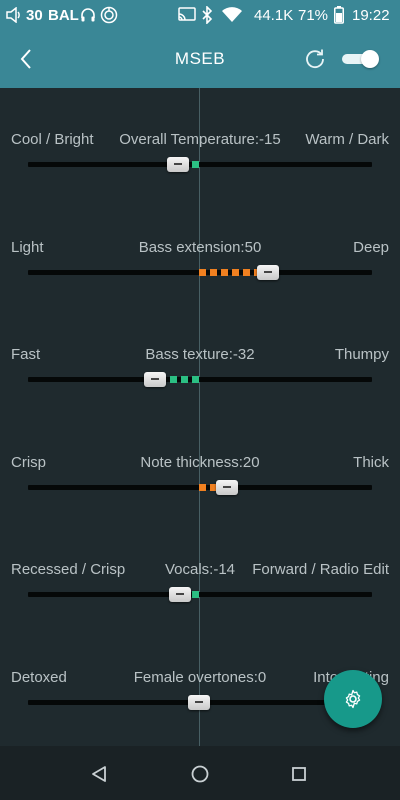 This screenshot has width=400, height=800. Describe the element at coordinates (371, 247) in the screenshot. I see `slider-max-label: Deep` at that location.